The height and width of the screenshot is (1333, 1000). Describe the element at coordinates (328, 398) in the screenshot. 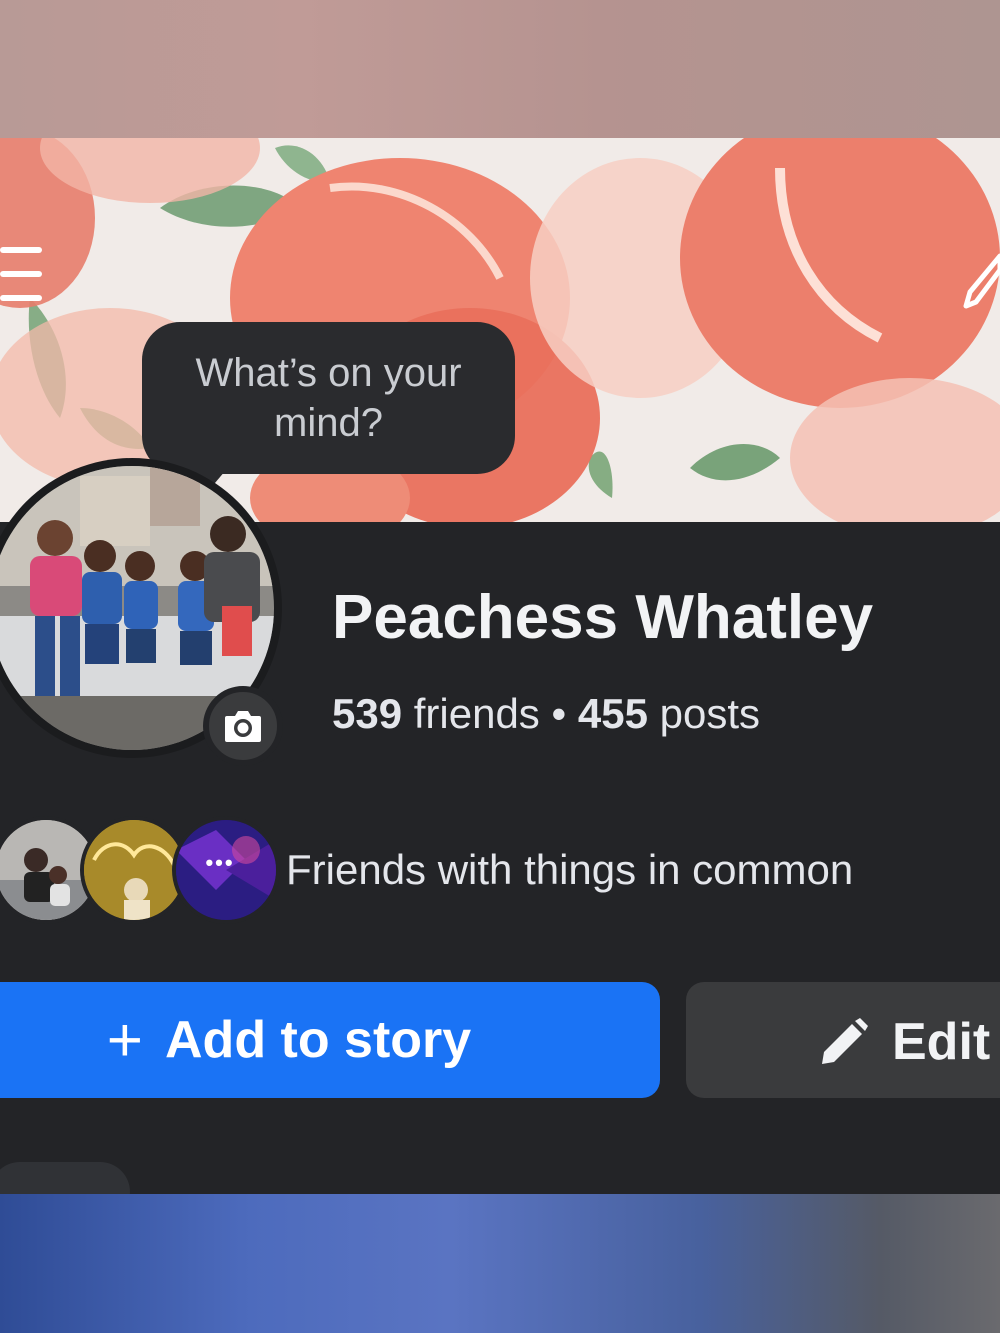

I see `whats-on-your-mind-bubble: What’s on your mind?` at that location.